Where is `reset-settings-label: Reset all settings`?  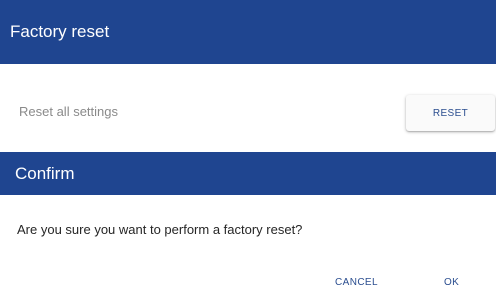
reset-settings-label: Reset all settings is located at coordinates (68, 111).